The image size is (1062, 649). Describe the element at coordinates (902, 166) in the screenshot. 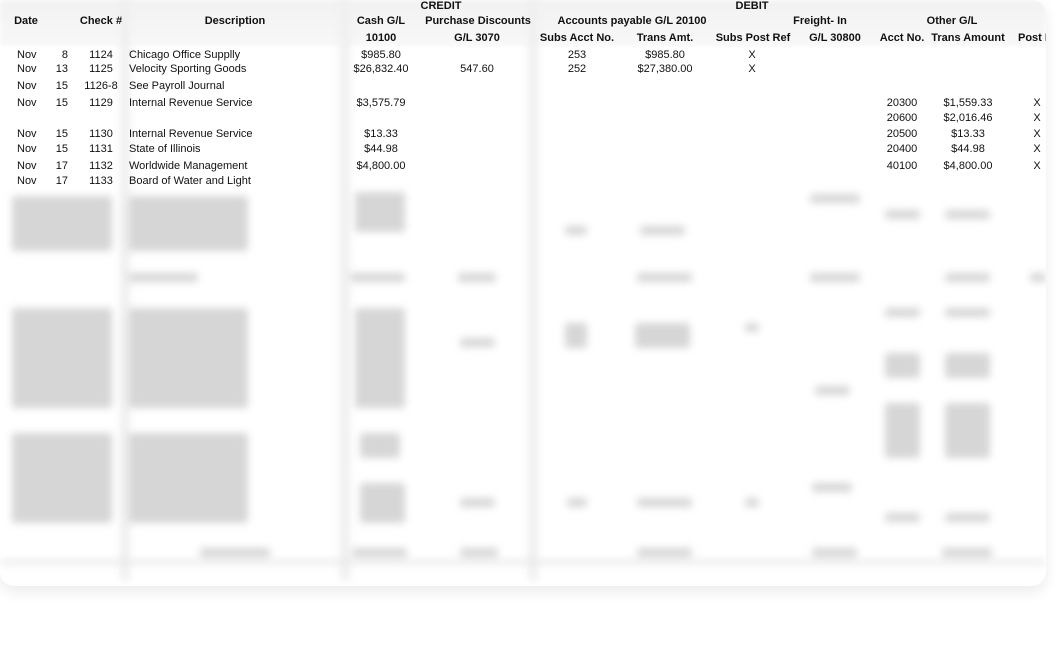

I see `acct-no-cell: 40100` at that location.